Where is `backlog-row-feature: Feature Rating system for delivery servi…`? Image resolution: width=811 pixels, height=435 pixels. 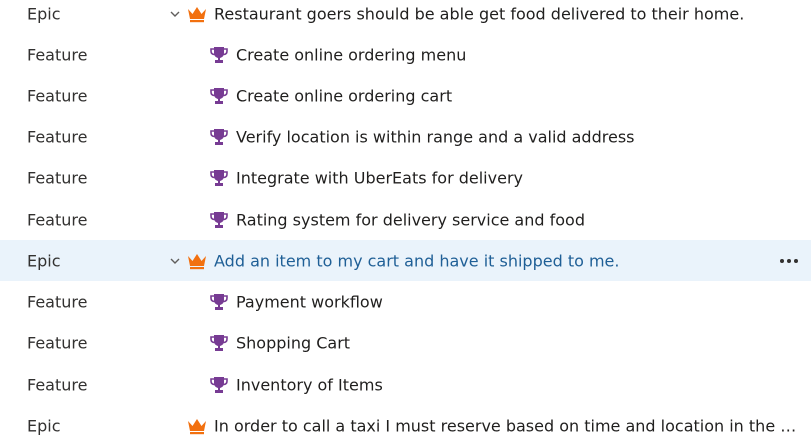 backlog-row-feature: Feature Rating system for delivery servi… is located at coordinates (405, 219).